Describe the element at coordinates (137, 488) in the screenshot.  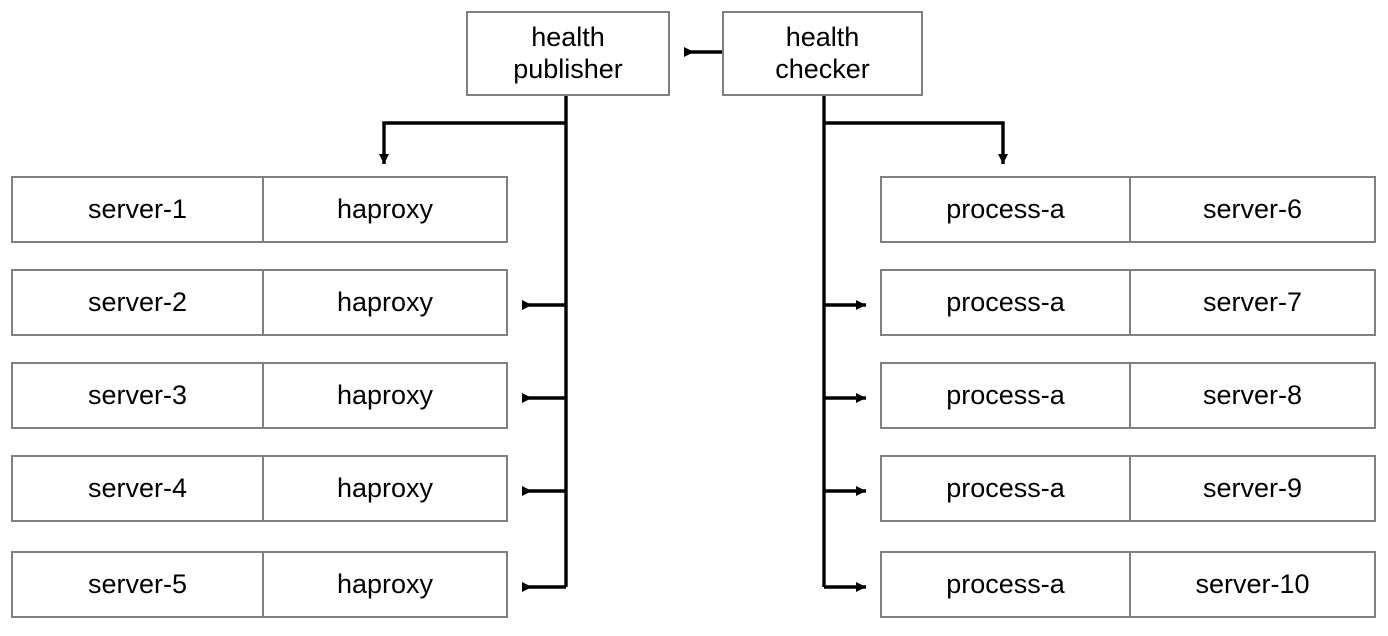
I see `cell-server-name: server-4` at that location.